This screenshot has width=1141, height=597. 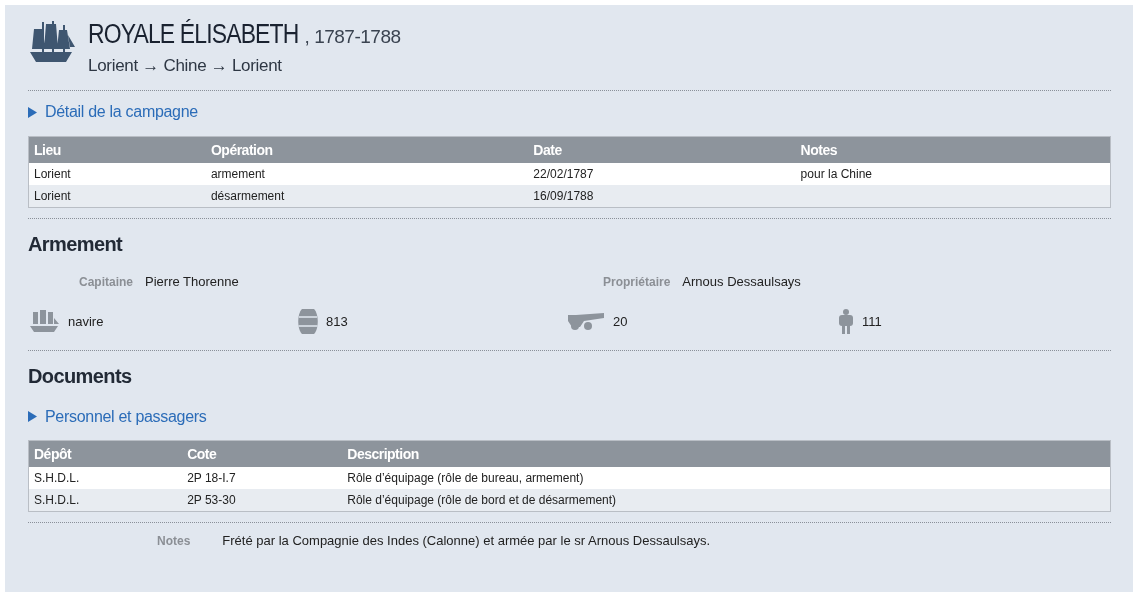 I want to click on table-cell: armement, so click(x=367, y=173).